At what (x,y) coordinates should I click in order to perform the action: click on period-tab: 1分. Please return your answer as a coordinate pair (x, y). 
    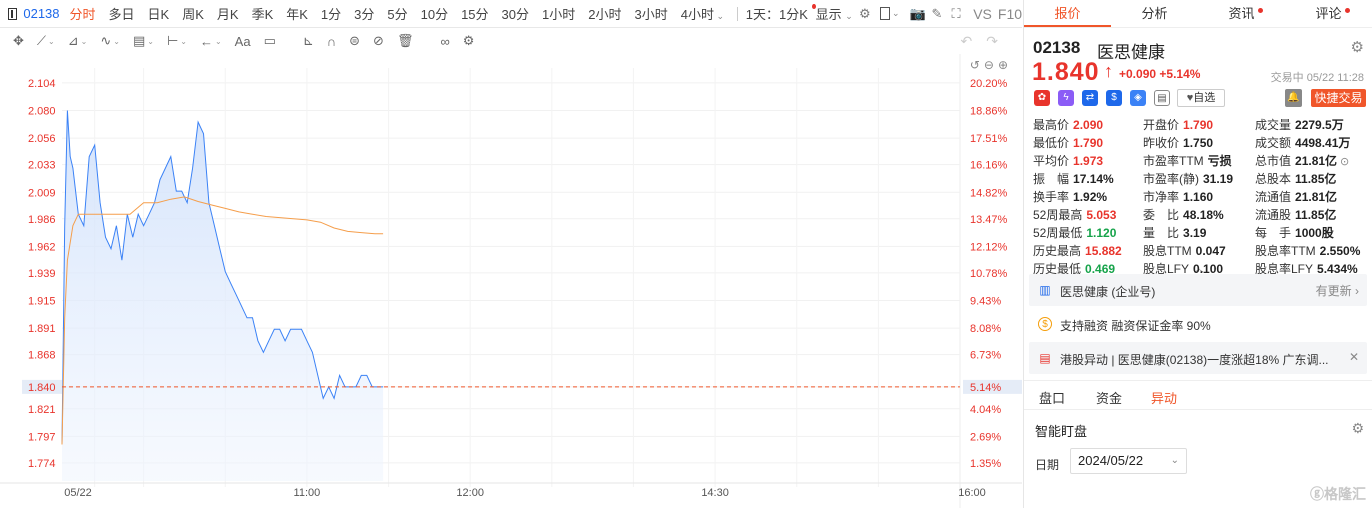
    Looking at the image, I should click on (331, 13).